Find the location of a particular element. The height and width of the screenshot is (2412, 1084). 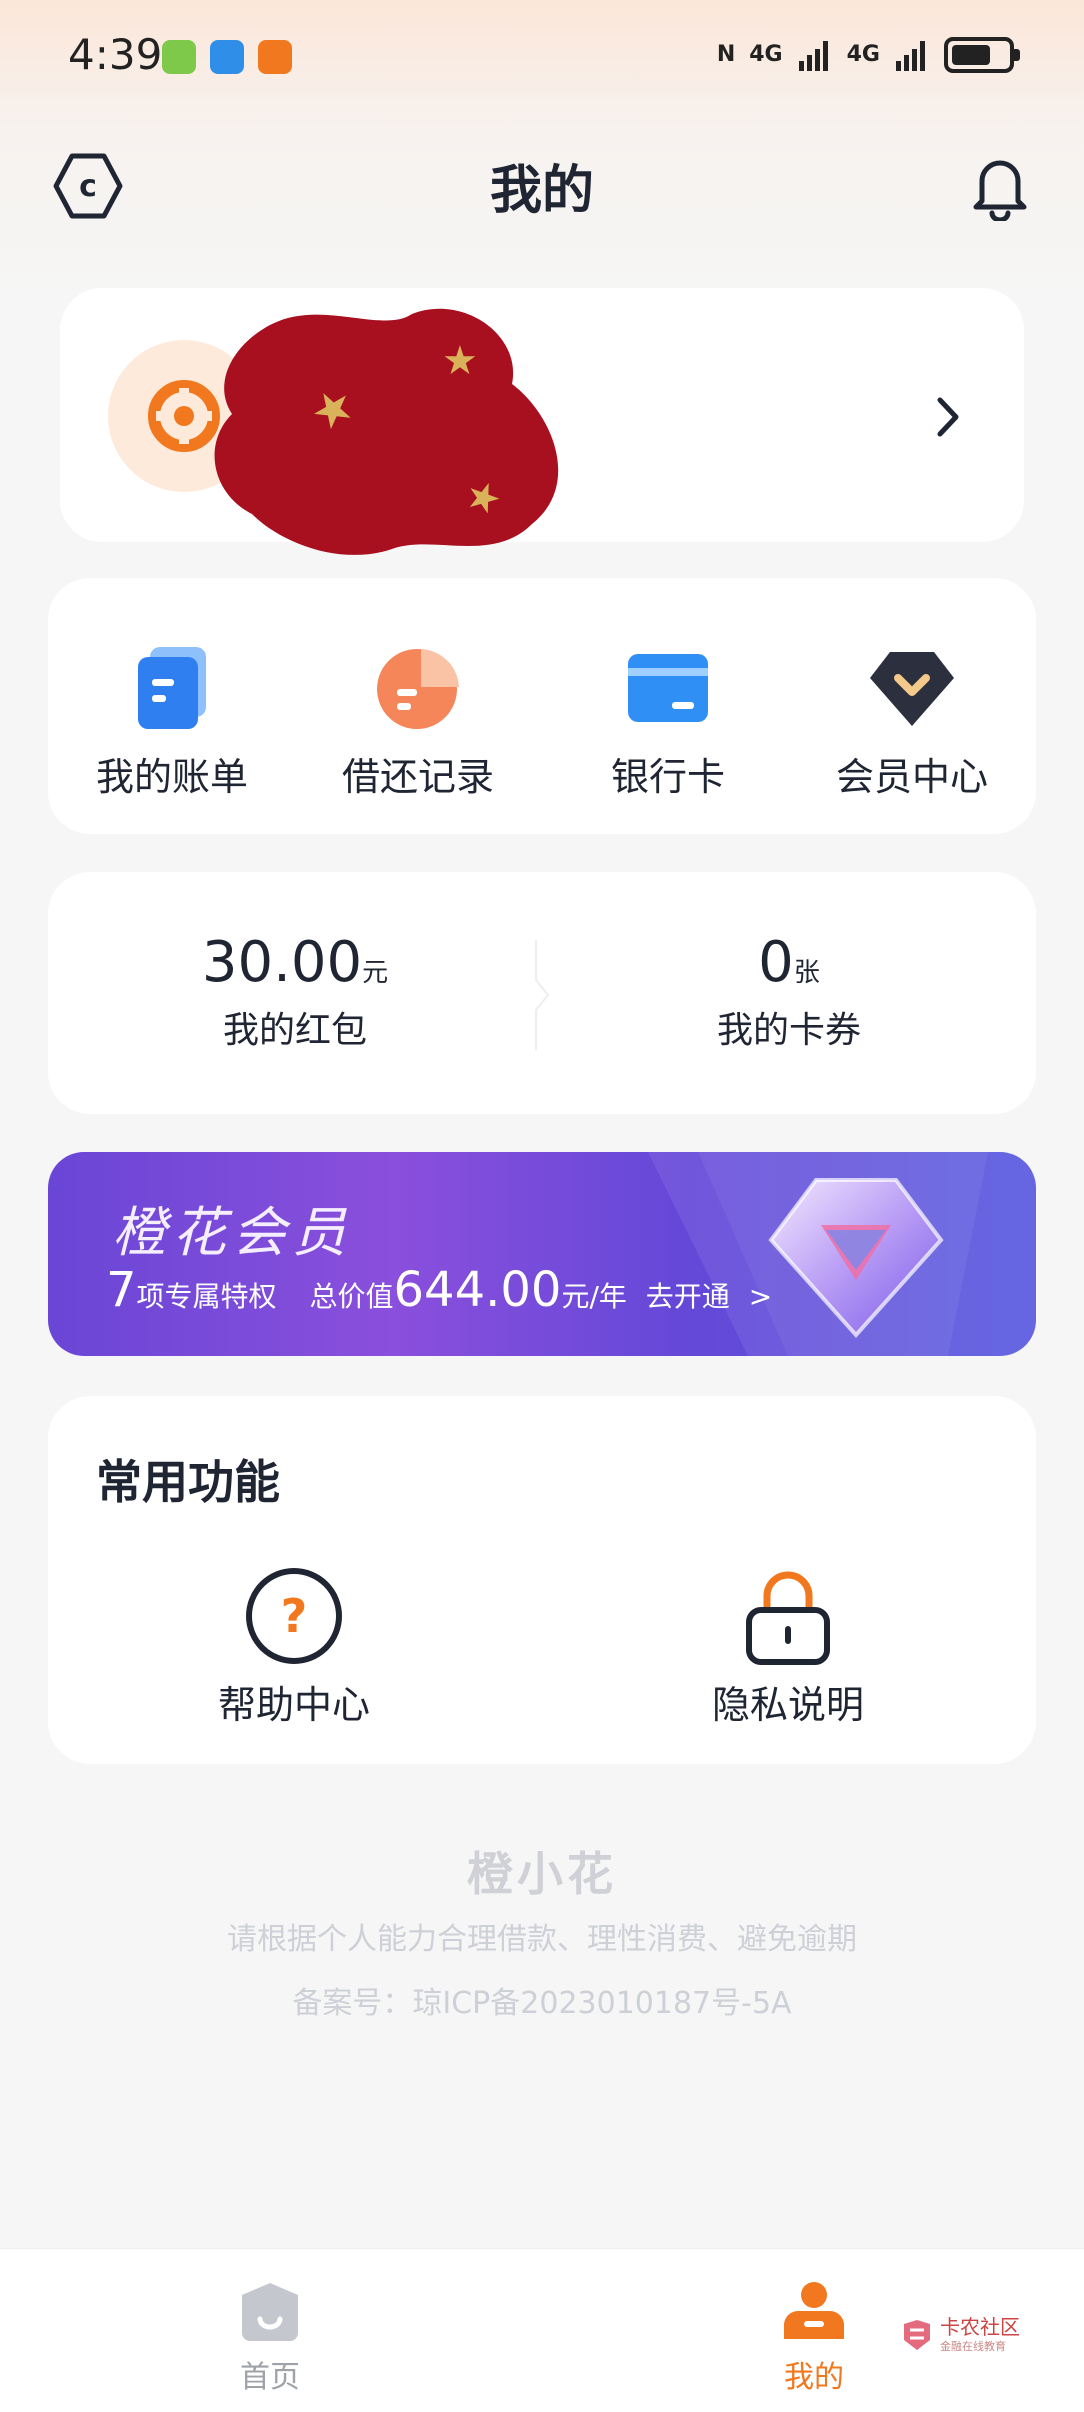

nav-label-home: 首页 is located at coordinates (270, 2377).